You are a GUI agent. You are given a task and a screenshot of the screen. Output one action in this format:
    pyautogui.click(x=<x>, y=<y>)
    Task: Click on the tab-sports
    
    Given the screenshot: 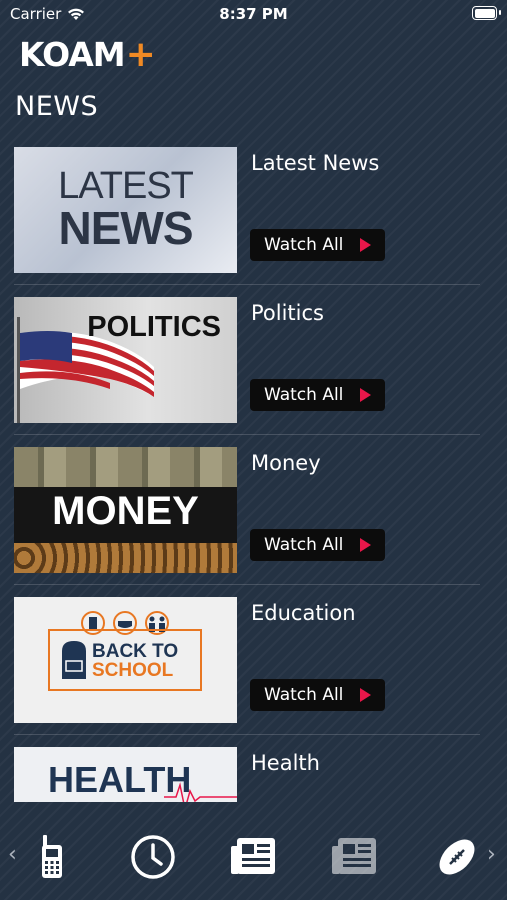 What is the action you would take?
    pyautogui.click(x=457, y=857)
    